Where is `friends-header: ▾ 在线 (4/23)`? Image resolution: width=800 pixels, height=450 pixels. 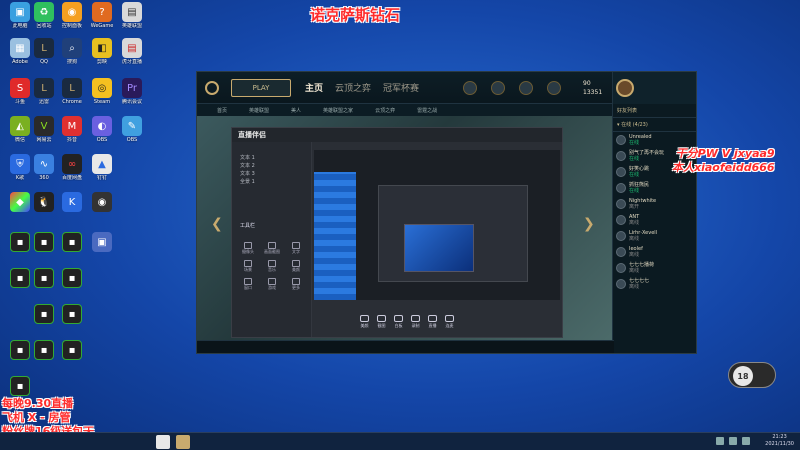 friends-header: ▾ 在线 (4/23) is located at coordinates (654, 125).